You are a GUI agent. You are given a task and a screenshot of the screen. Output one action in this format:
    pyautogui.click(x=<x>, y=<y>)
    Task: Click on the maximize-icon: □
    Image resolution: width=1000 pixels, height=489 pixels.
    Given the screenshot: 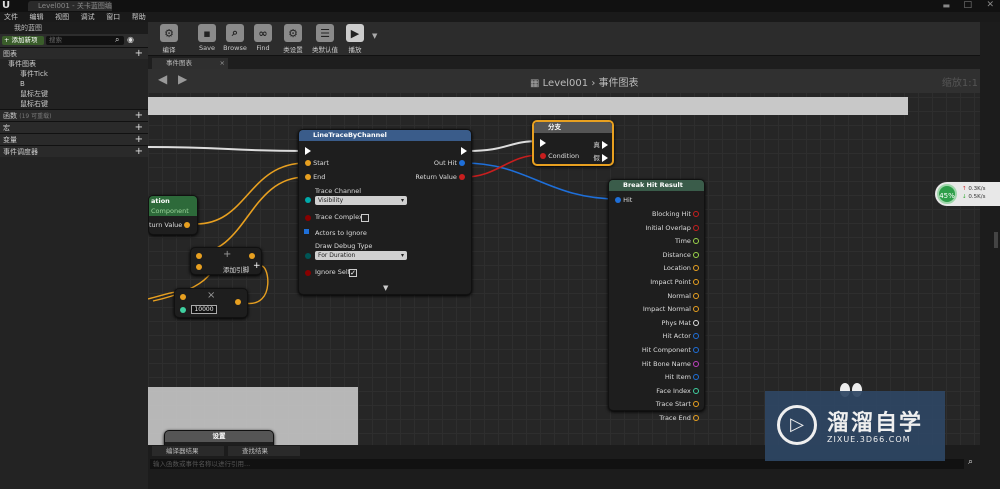 What is the action you would take?
    pyautogui.click(x=967, y=5)
    